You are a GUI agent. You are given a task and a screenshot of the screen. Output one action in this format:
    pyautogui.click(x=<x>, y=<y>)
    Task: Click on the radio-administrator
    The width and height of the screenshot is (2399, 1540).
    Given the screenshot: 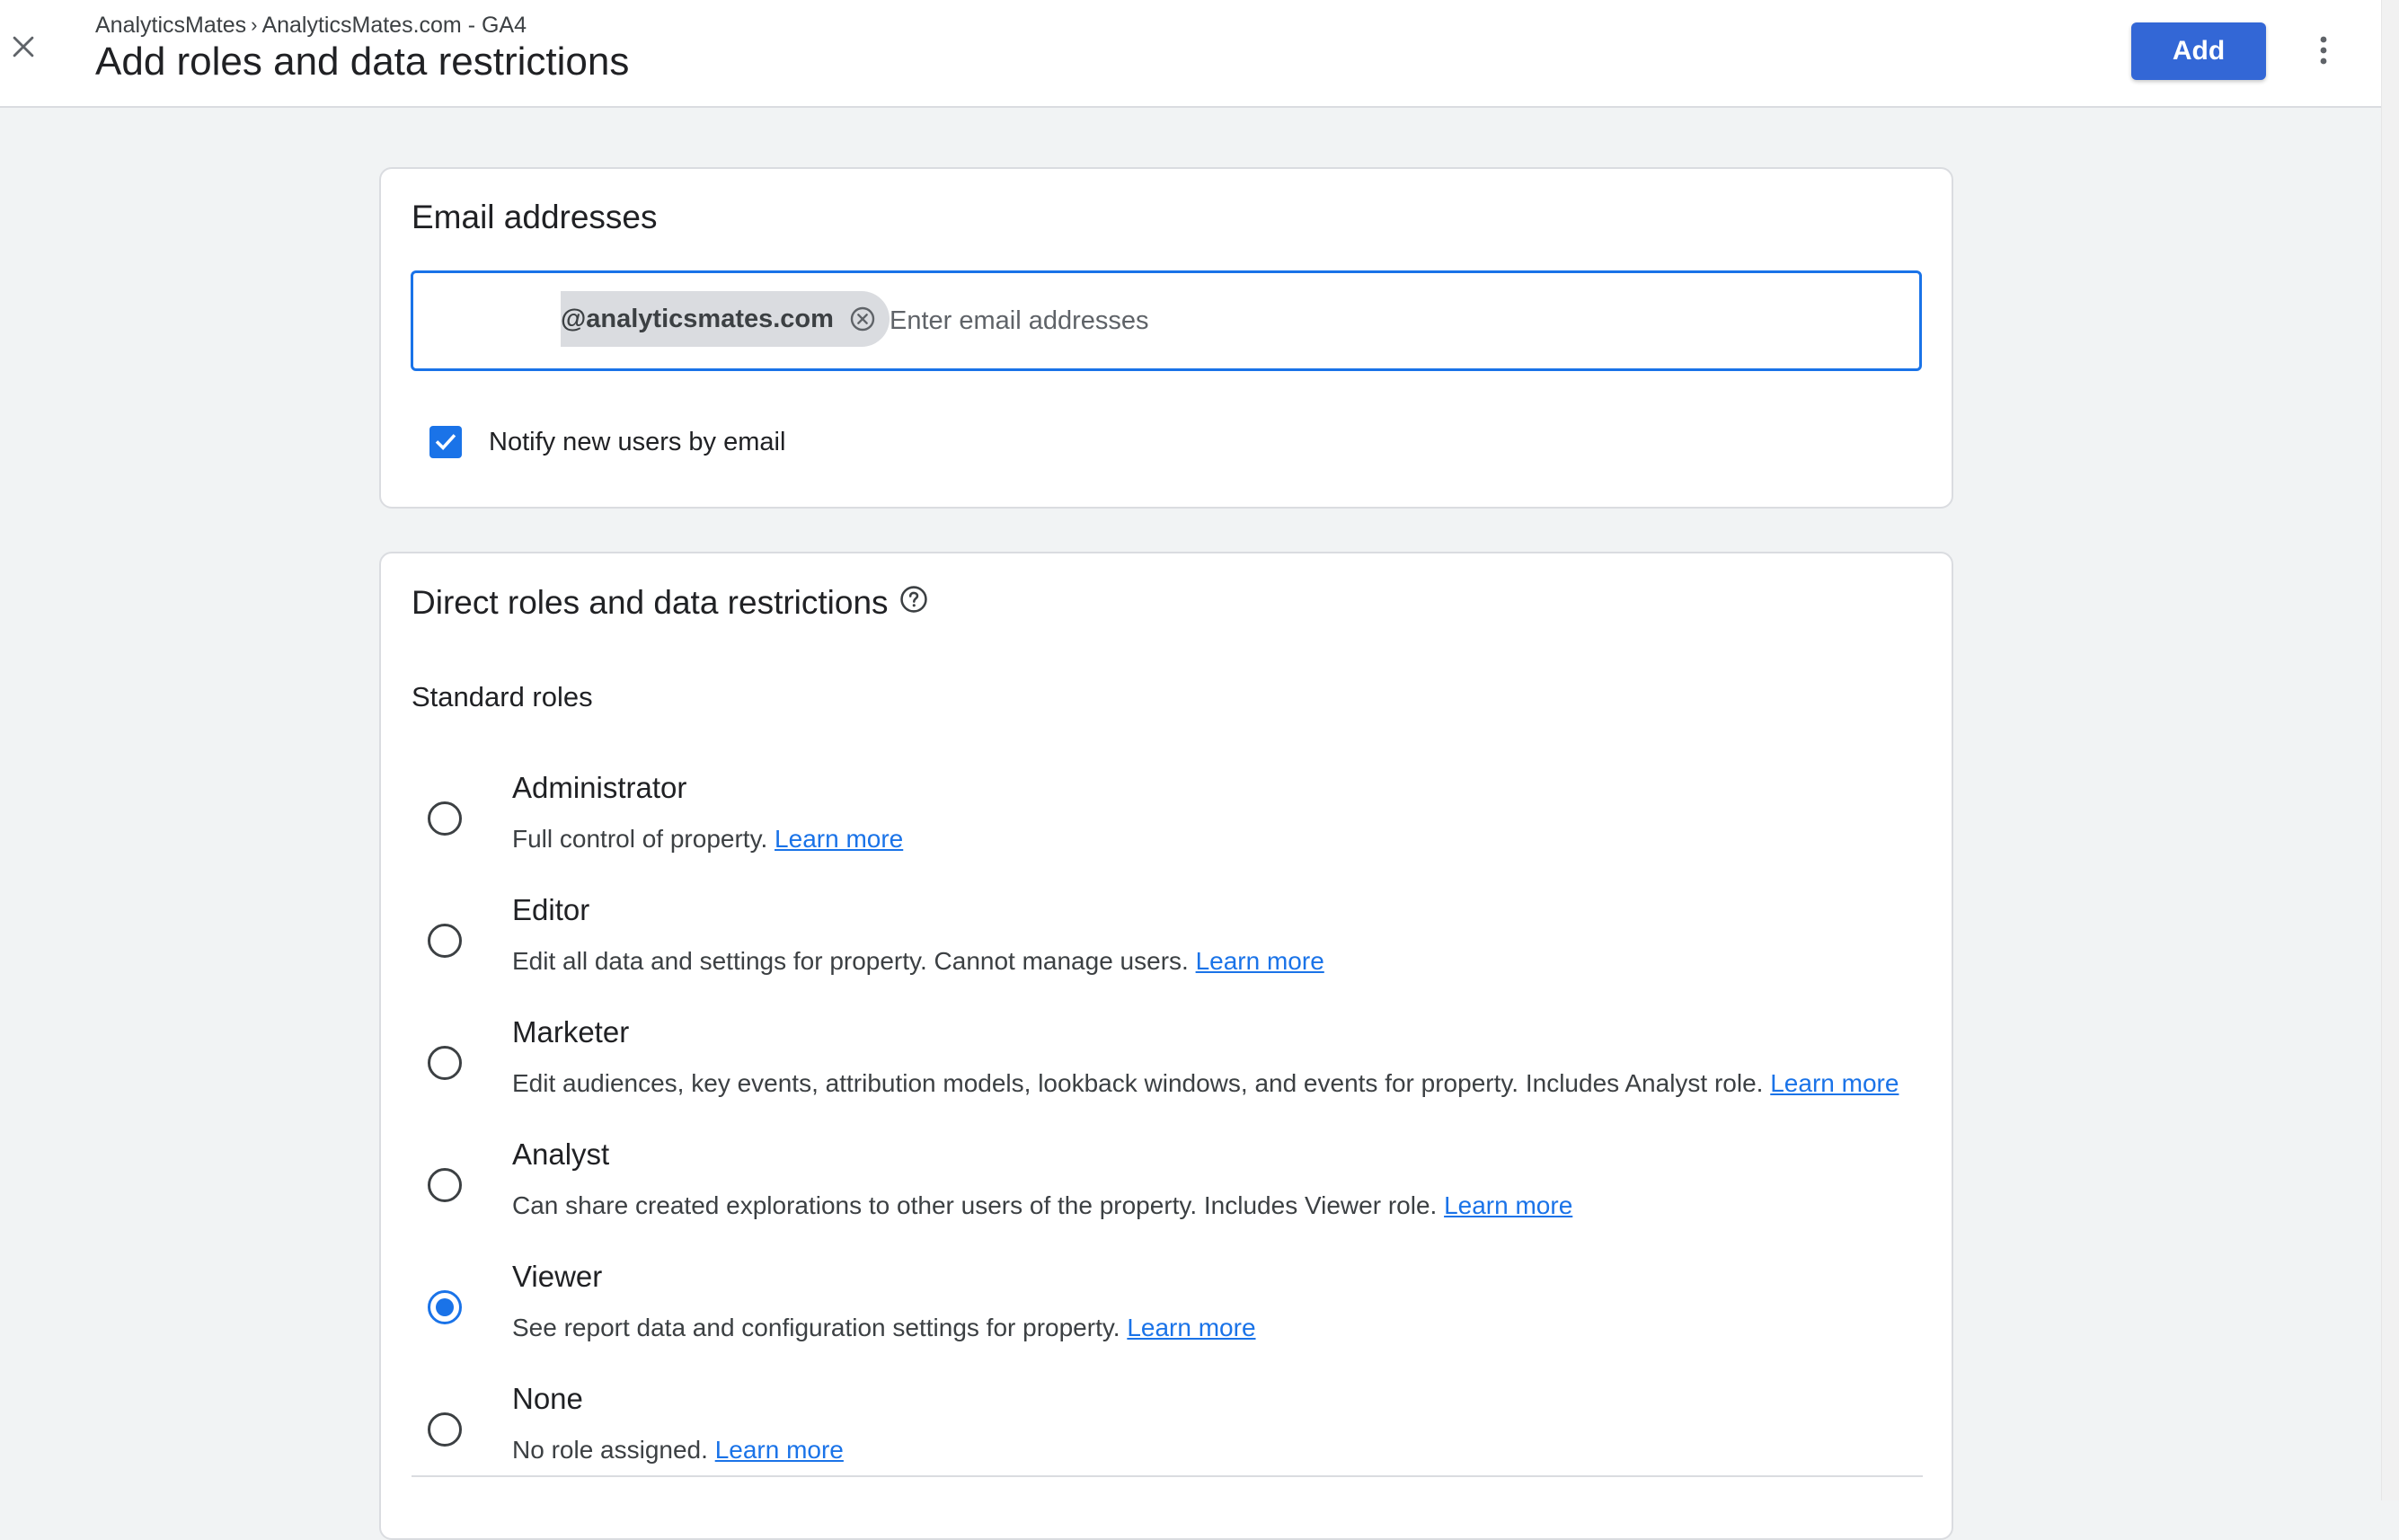 What is the action you would take?
    pyautogui.click(x=445, y=818)
    